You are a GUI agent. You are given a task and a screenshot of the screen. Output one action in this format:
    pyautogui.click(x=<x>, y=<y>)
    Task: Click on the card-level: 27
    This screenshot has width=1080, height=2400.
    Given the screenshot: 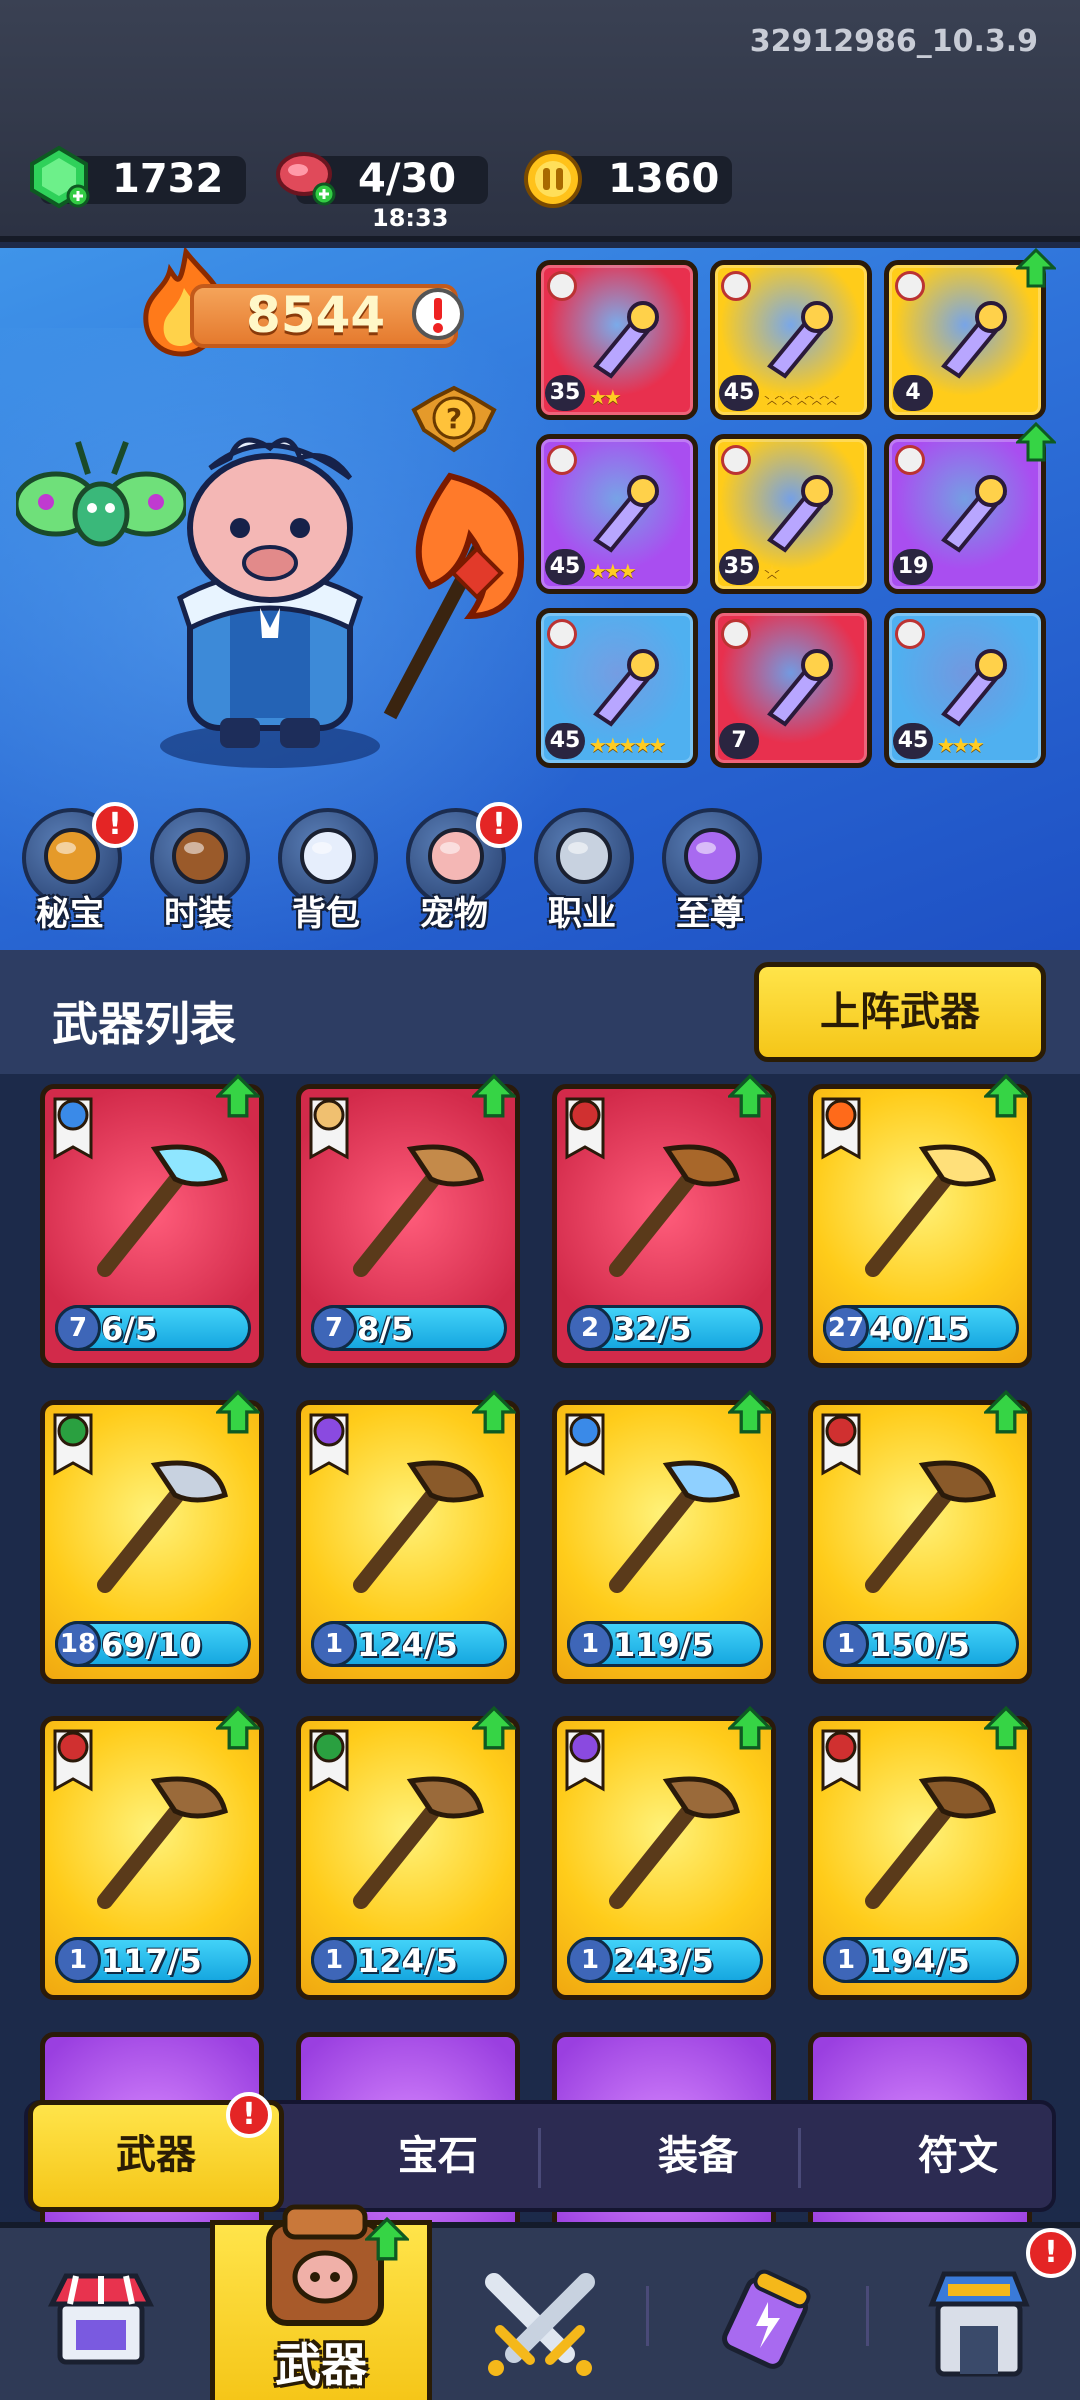 What is the action you would take?
    pyautogui.click(x=846, y=1328)
    